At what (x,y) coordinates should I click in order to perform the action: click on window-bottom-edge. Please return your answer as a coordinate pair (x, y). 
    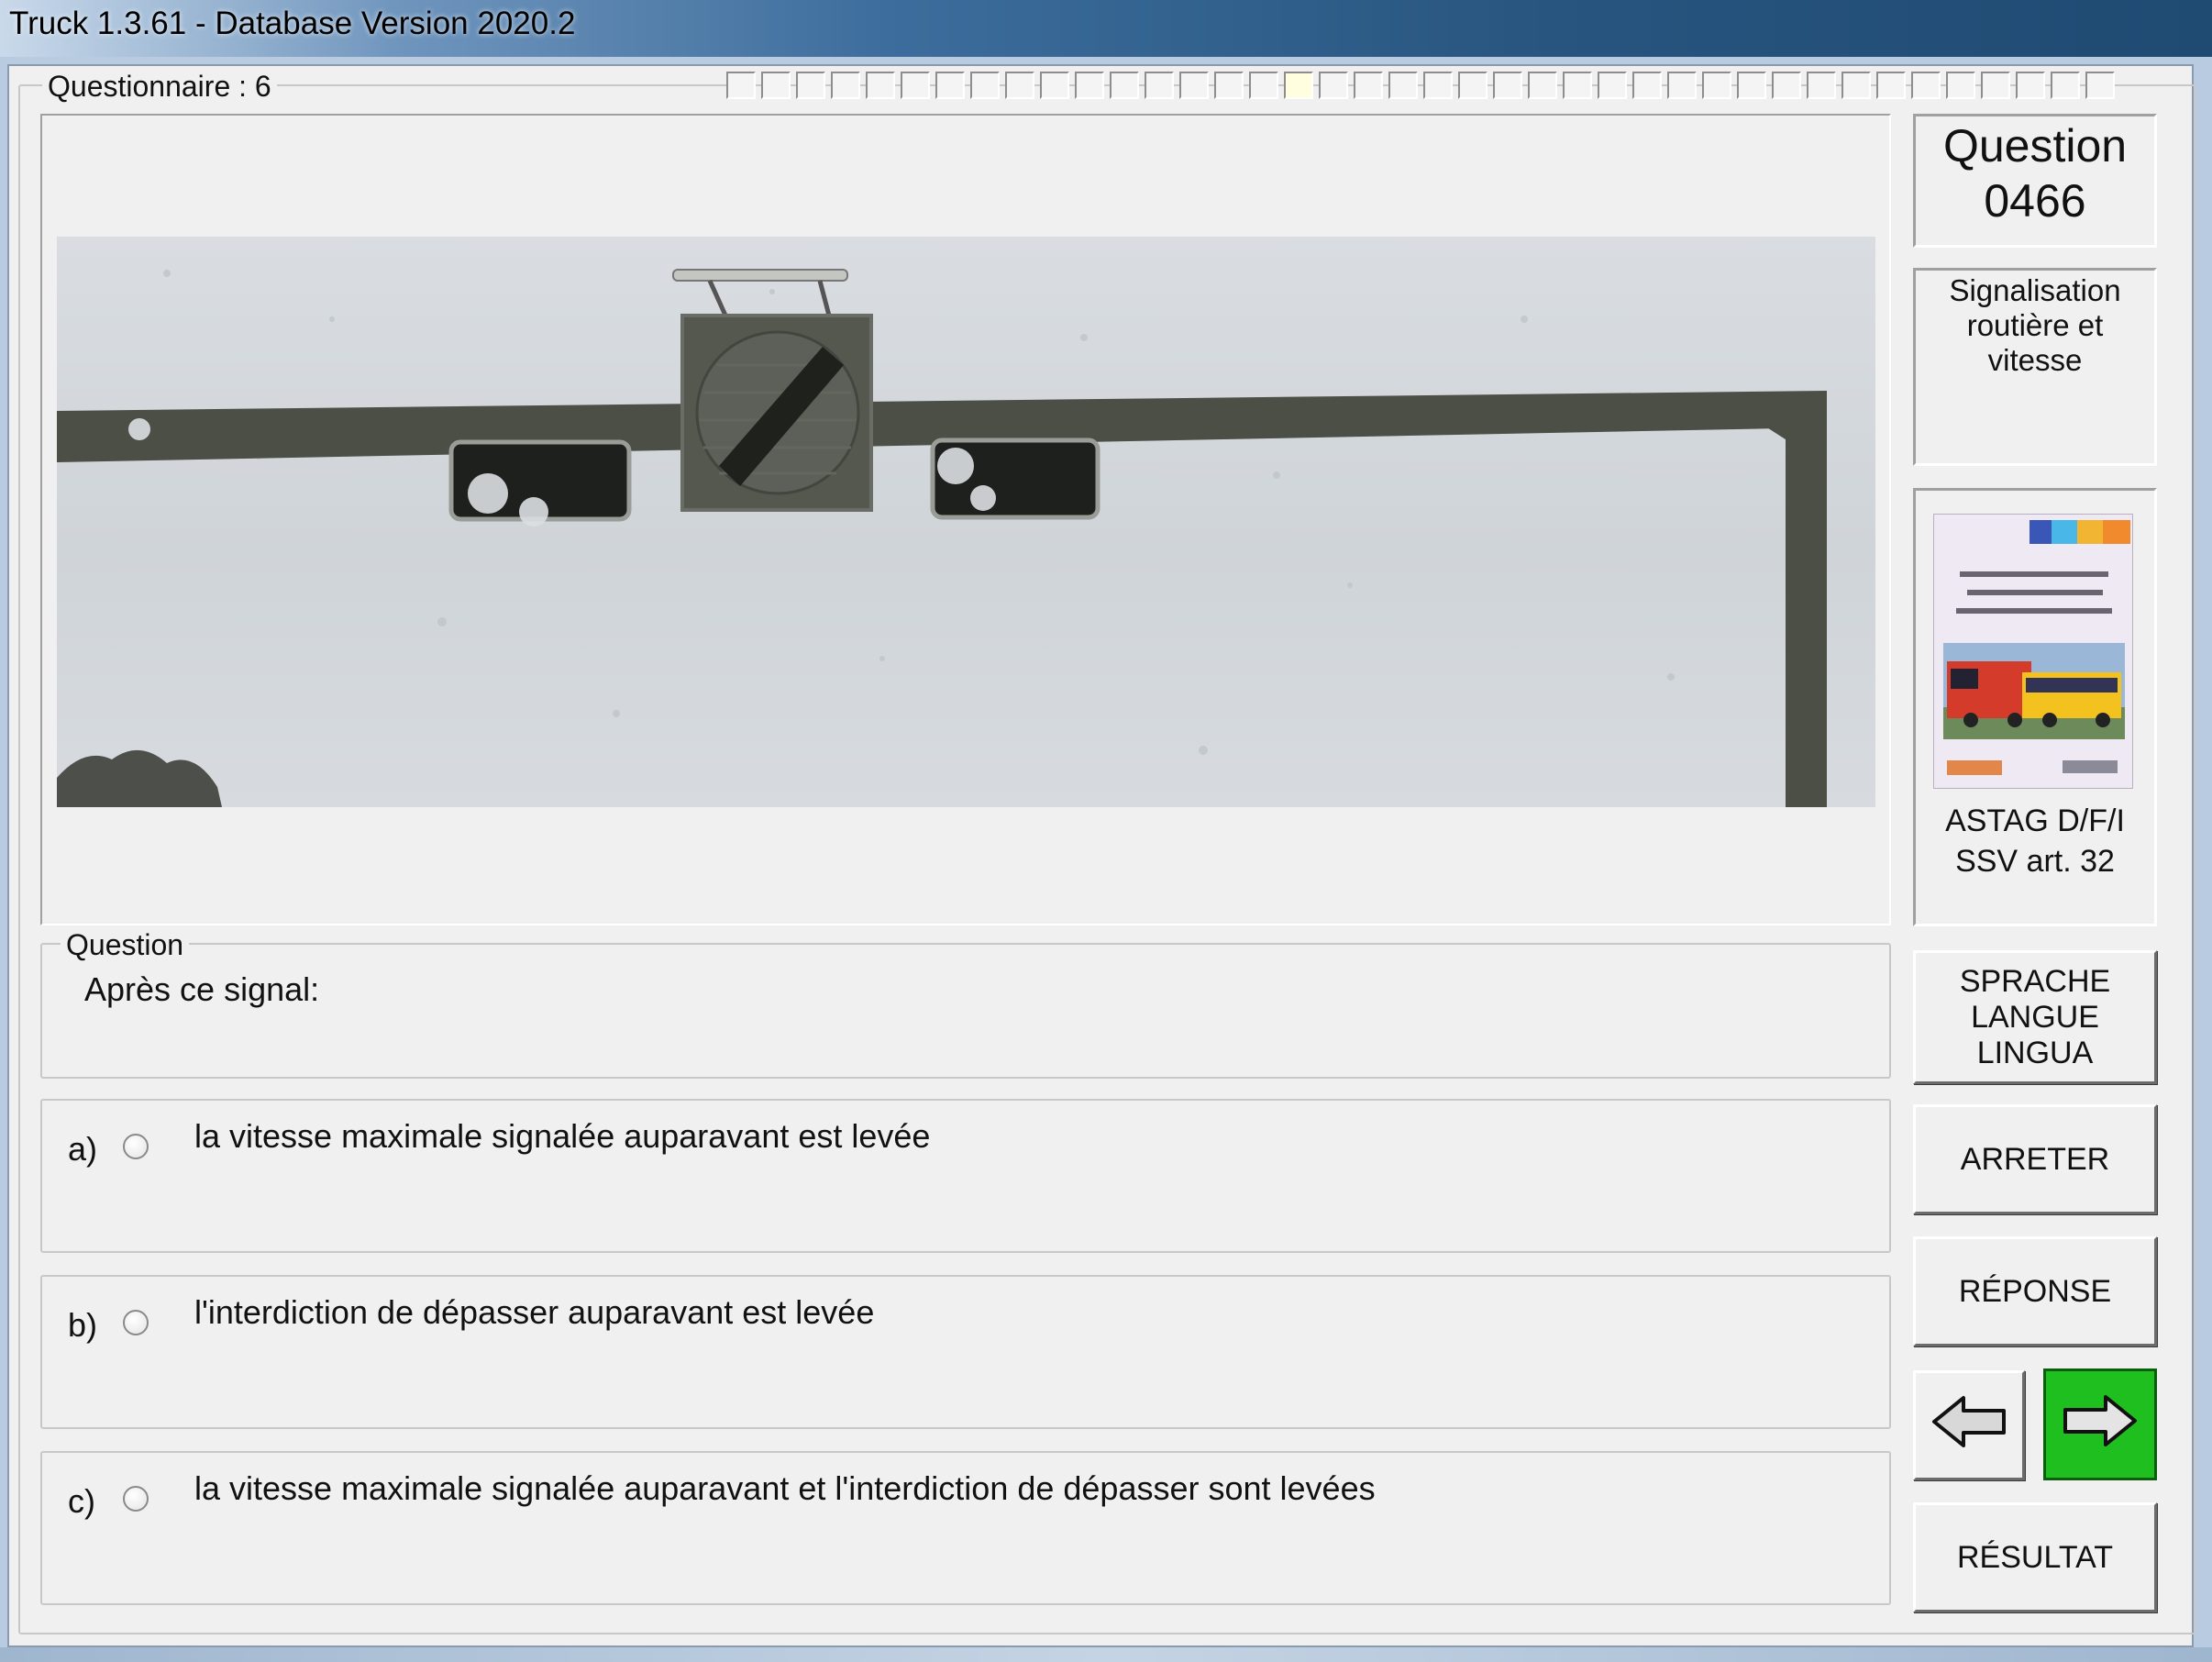
    Looking at the image, I should click on (1106, 1654).